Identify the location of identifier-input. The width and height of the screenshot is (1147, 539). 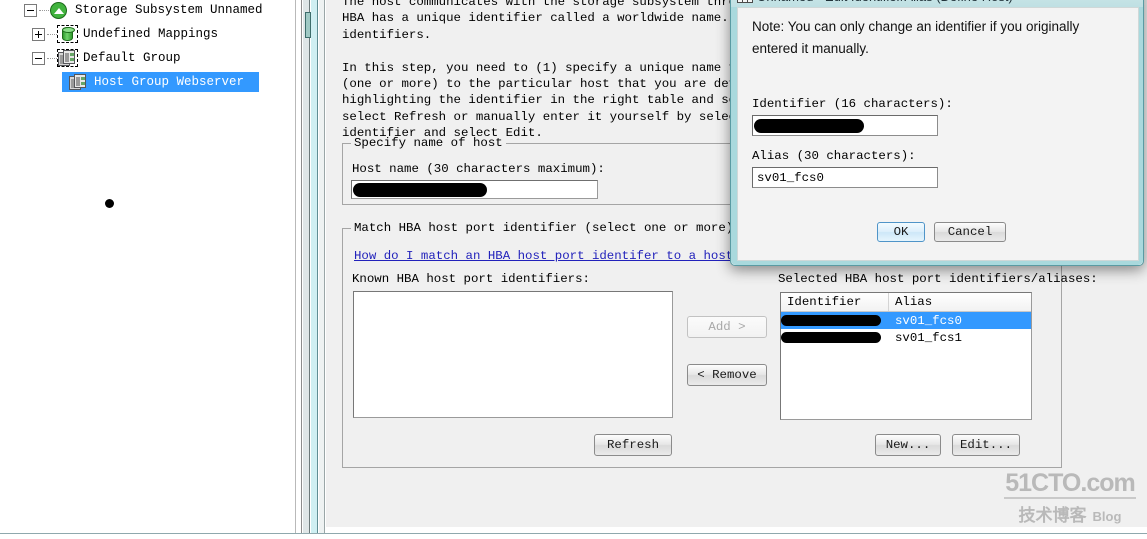
(845, 125).